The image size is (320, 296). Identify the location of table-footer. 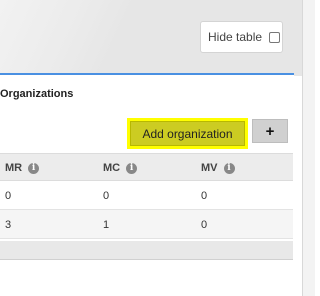
(146, 250).